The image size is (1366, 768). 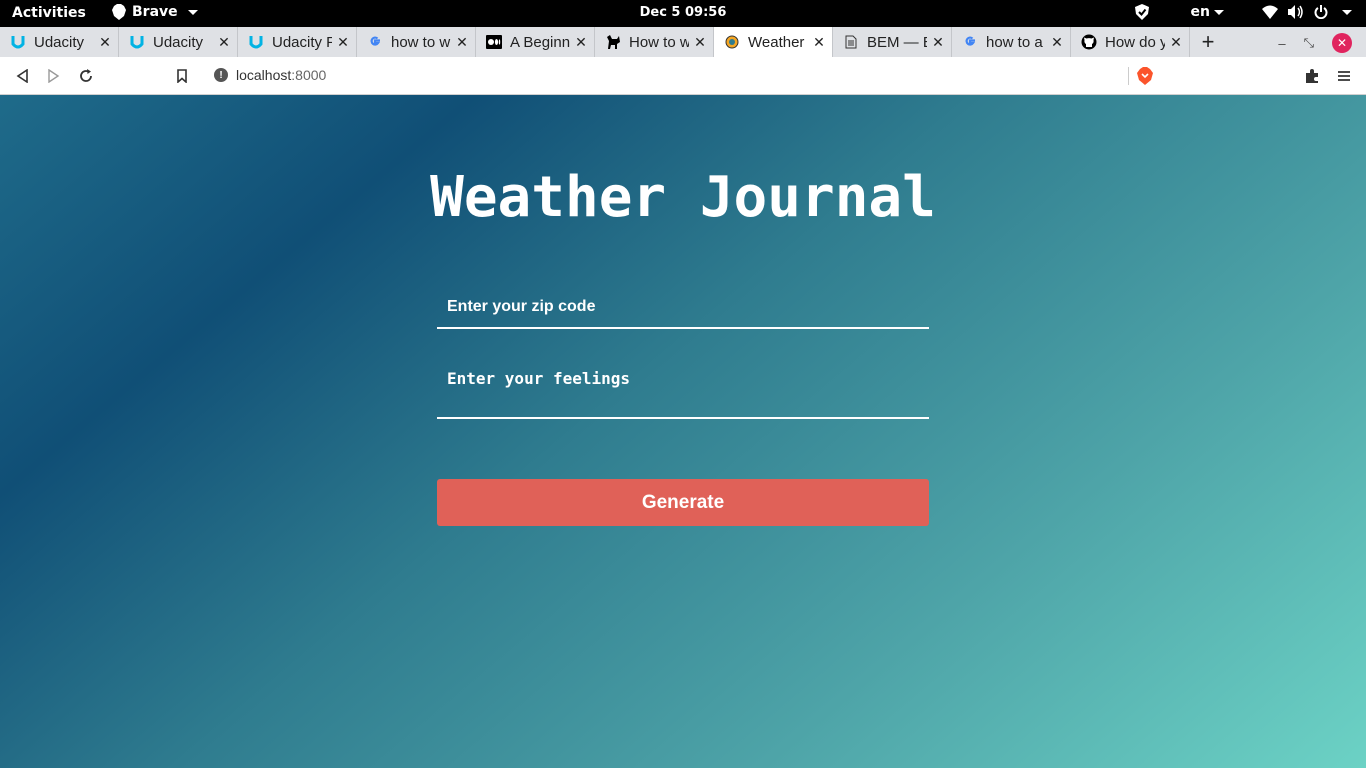 I want to click on medium-icon, so click(x=494, y=42).